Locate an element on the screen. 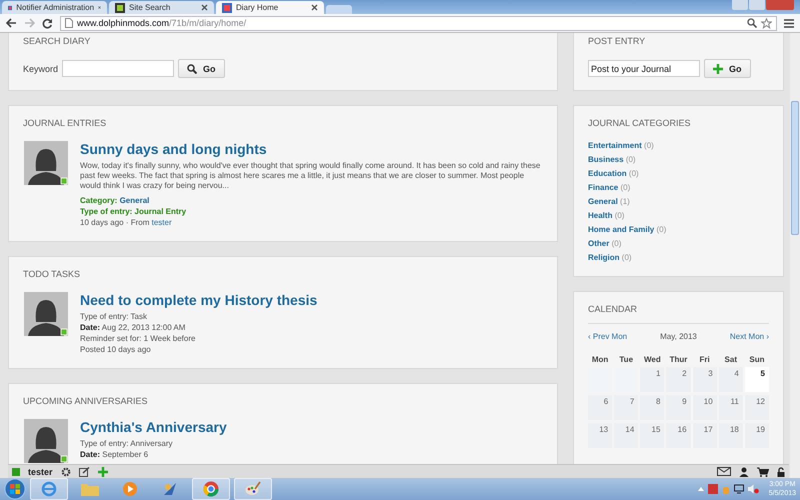  reload-icon is located at coordinates (47, 23).